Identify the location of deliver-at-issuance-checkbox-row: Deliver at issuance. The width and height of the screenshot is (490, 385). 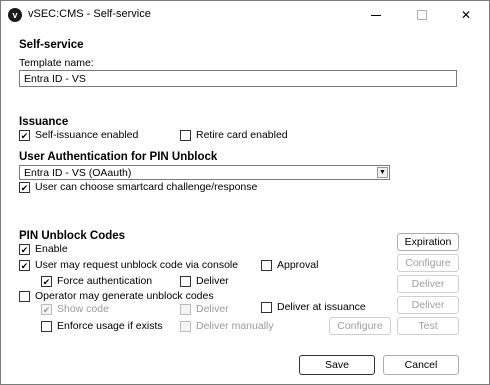
(313, 307).